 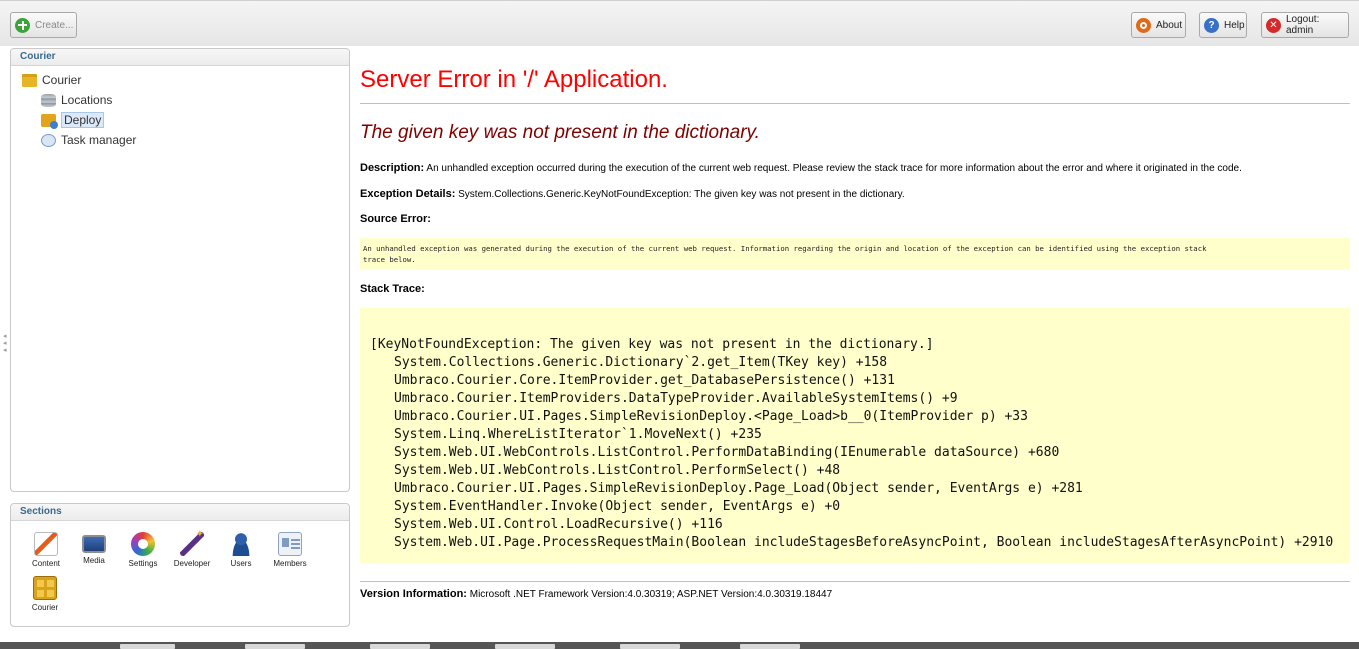 I want to click on add-icon, so click(x=22, y=25).